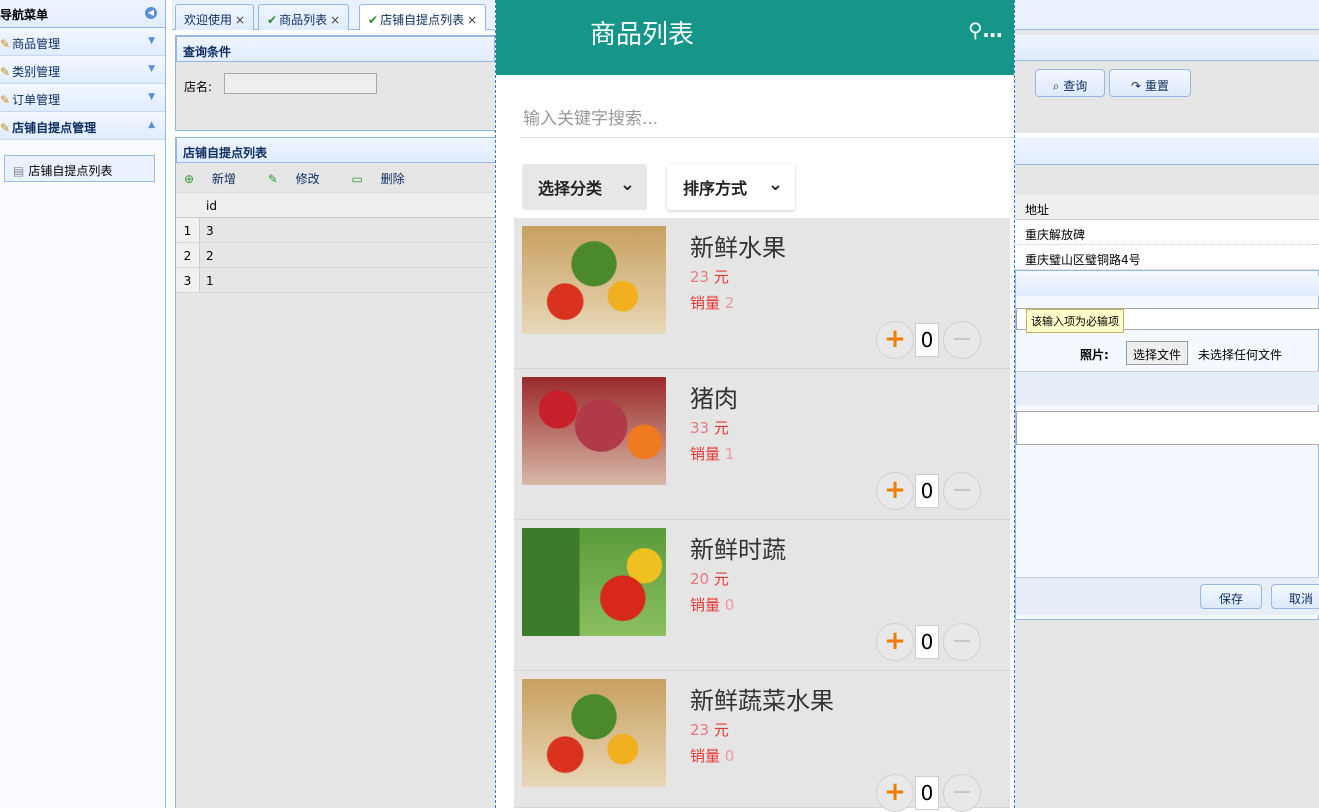 This screenshot has width=1319, height=812. I want to click on category-dropdown: 选择分类 ⌄, so click(584, 187).